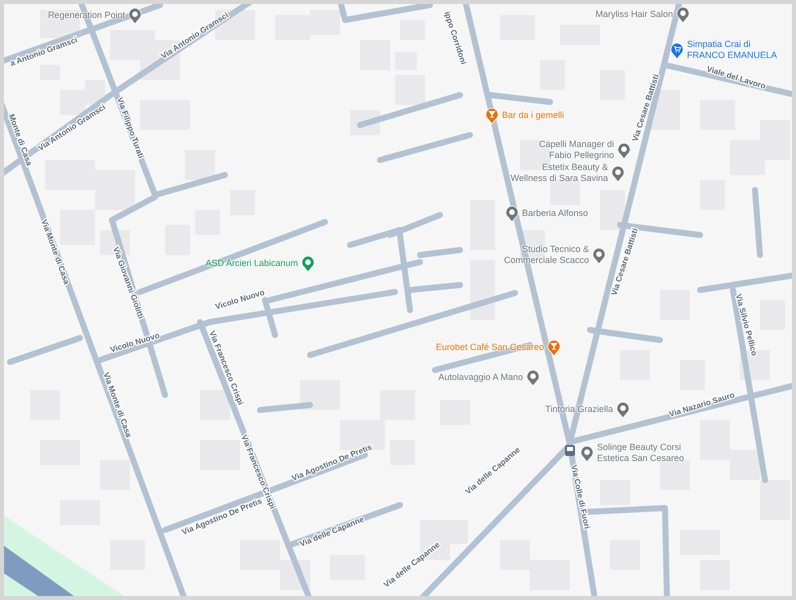 The height and width of the screenshot is (600, 796). What do you see at coordinates (20, 139) in the screenshot?
I see `street-label: Monte di Casa` at bounding box center [20, 139].